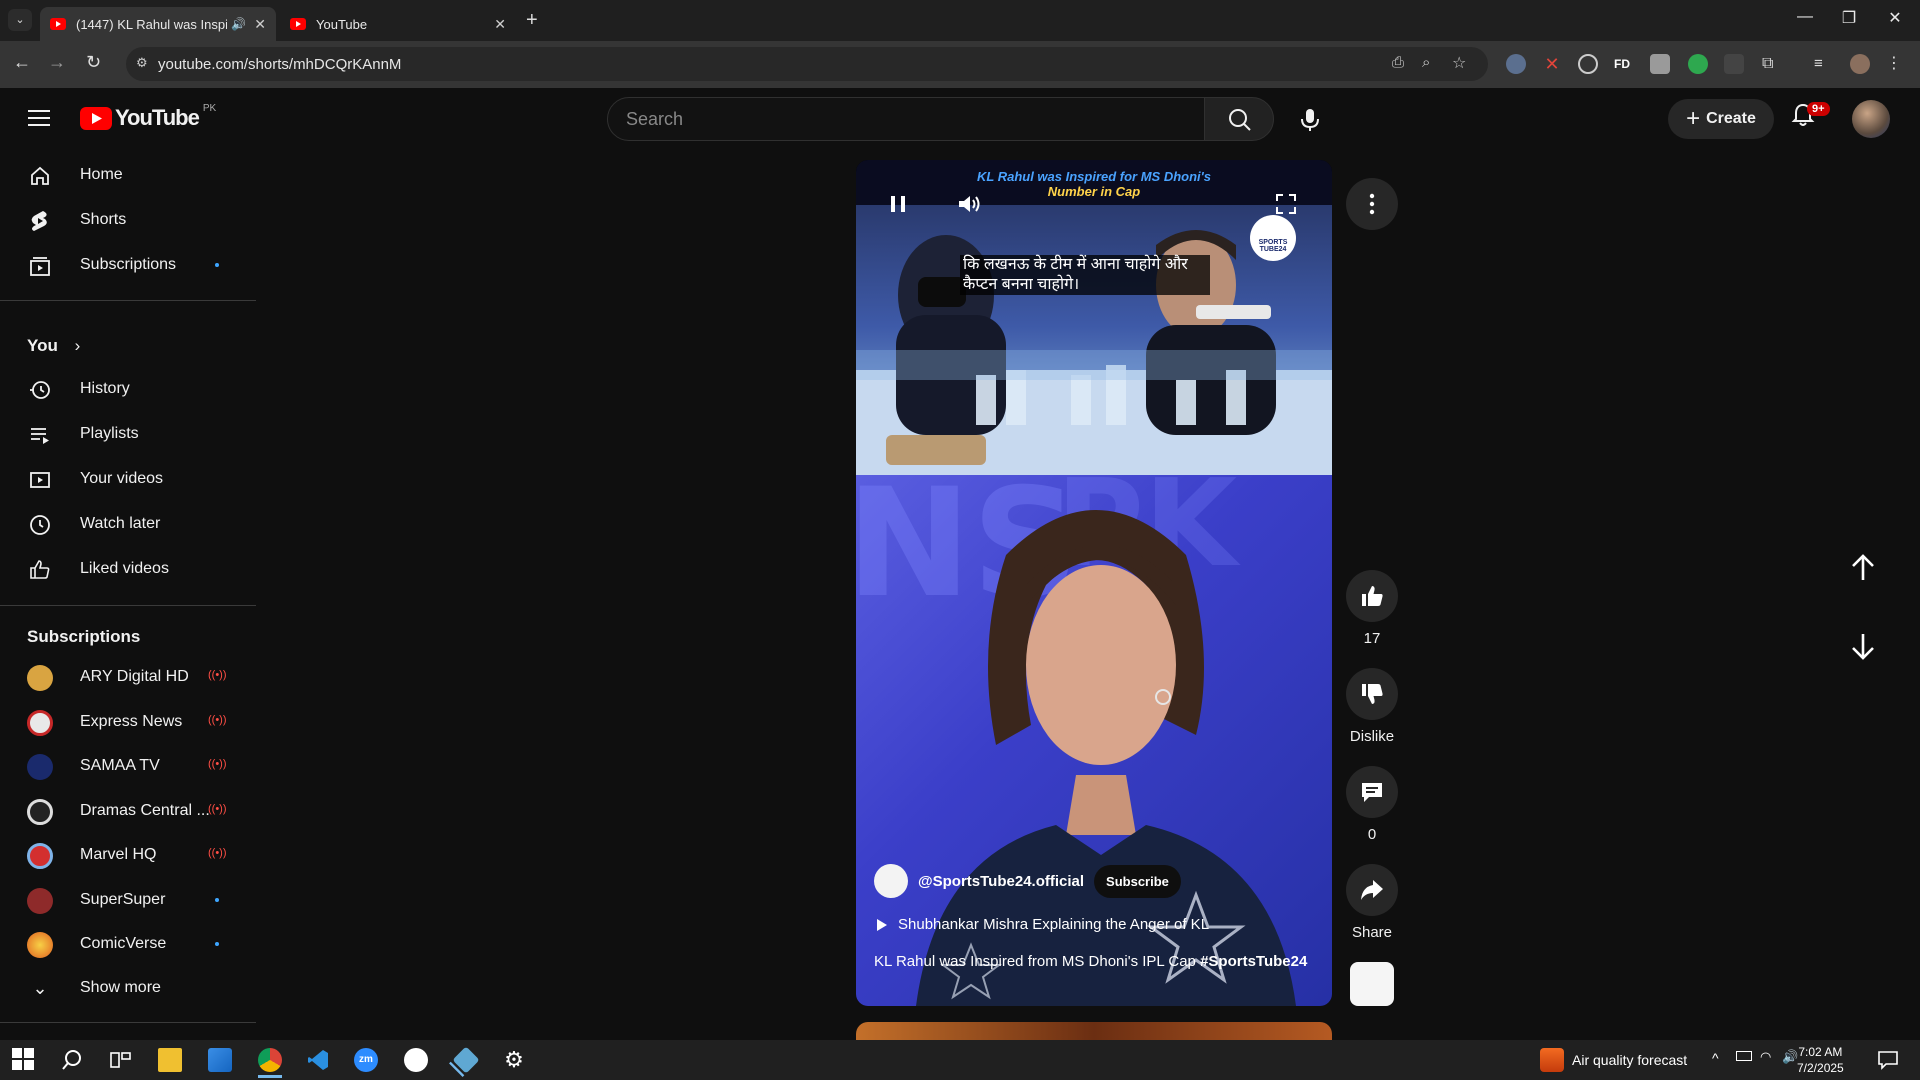  I want to click on site-info-icon: ⚙, so click(142, 63).